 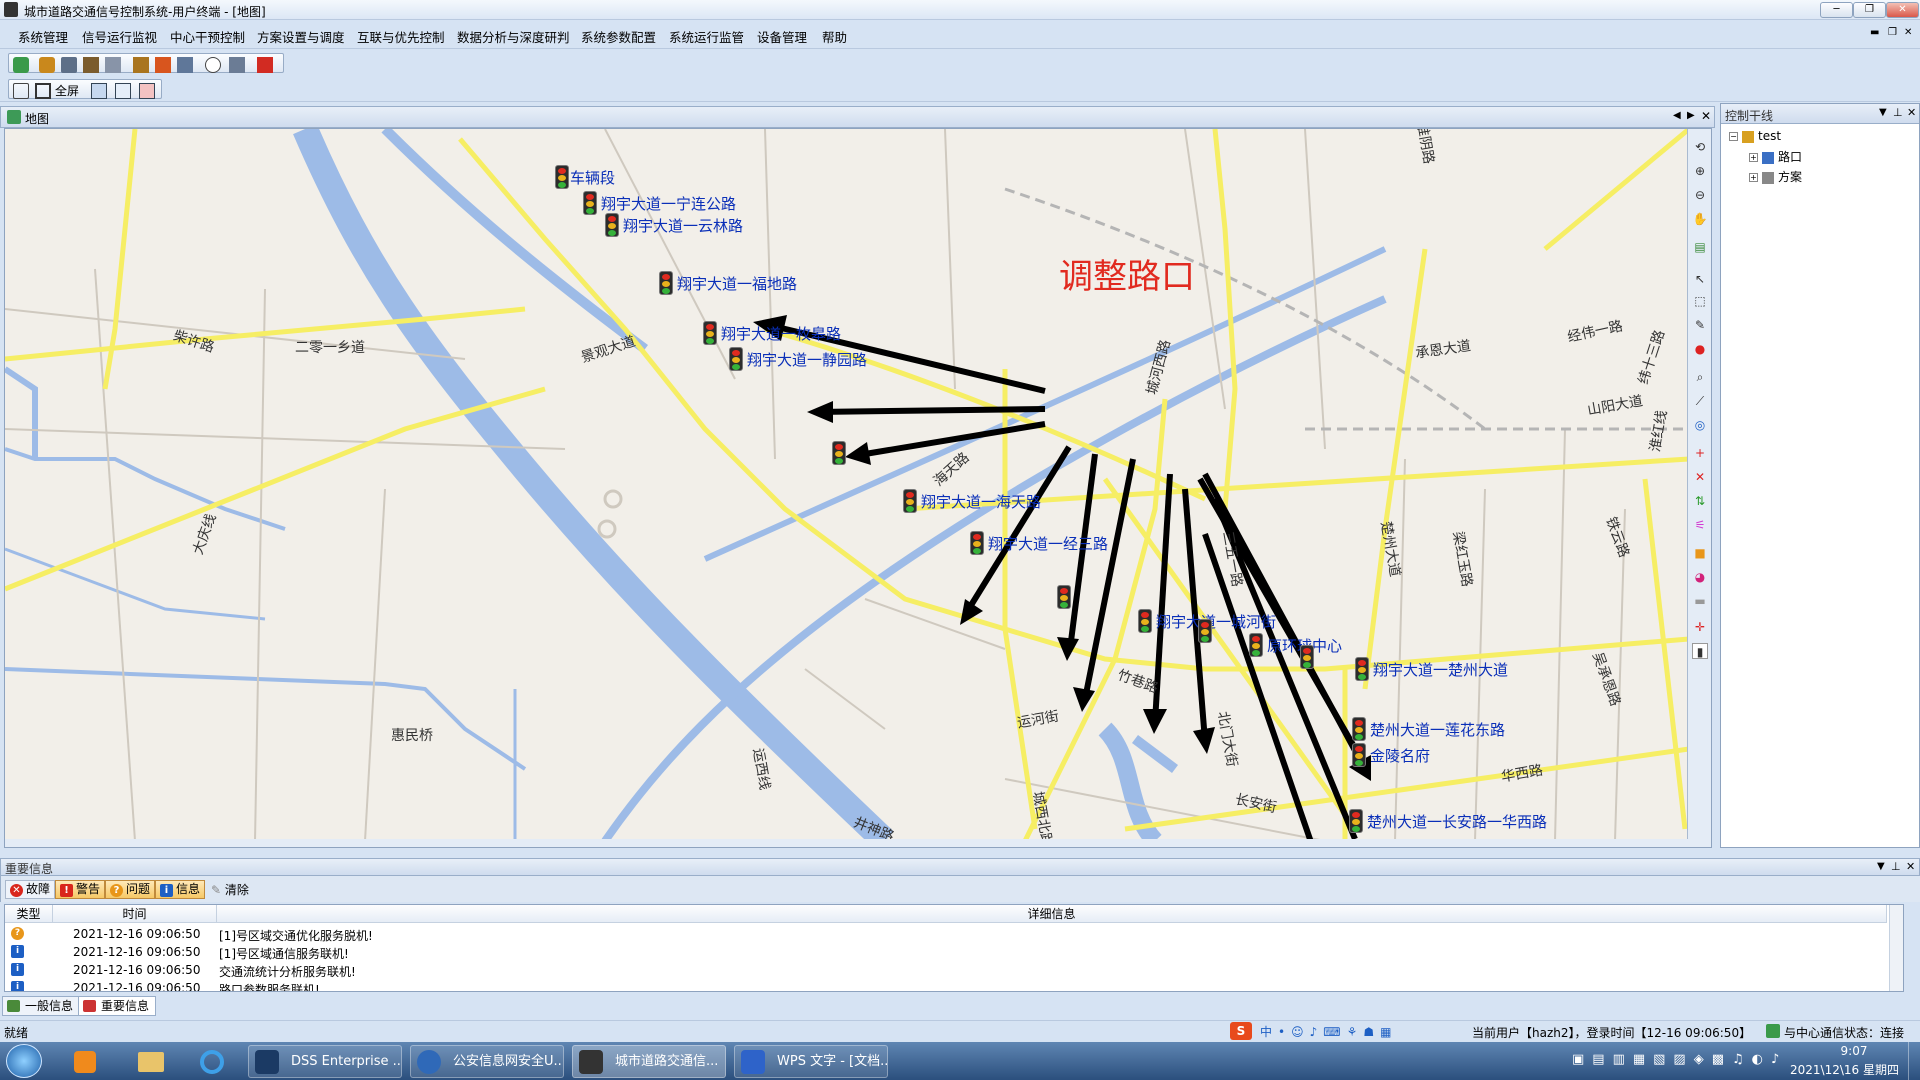 I want to click on color-wheel-icon: ◕, so click(x=1700, y=577).